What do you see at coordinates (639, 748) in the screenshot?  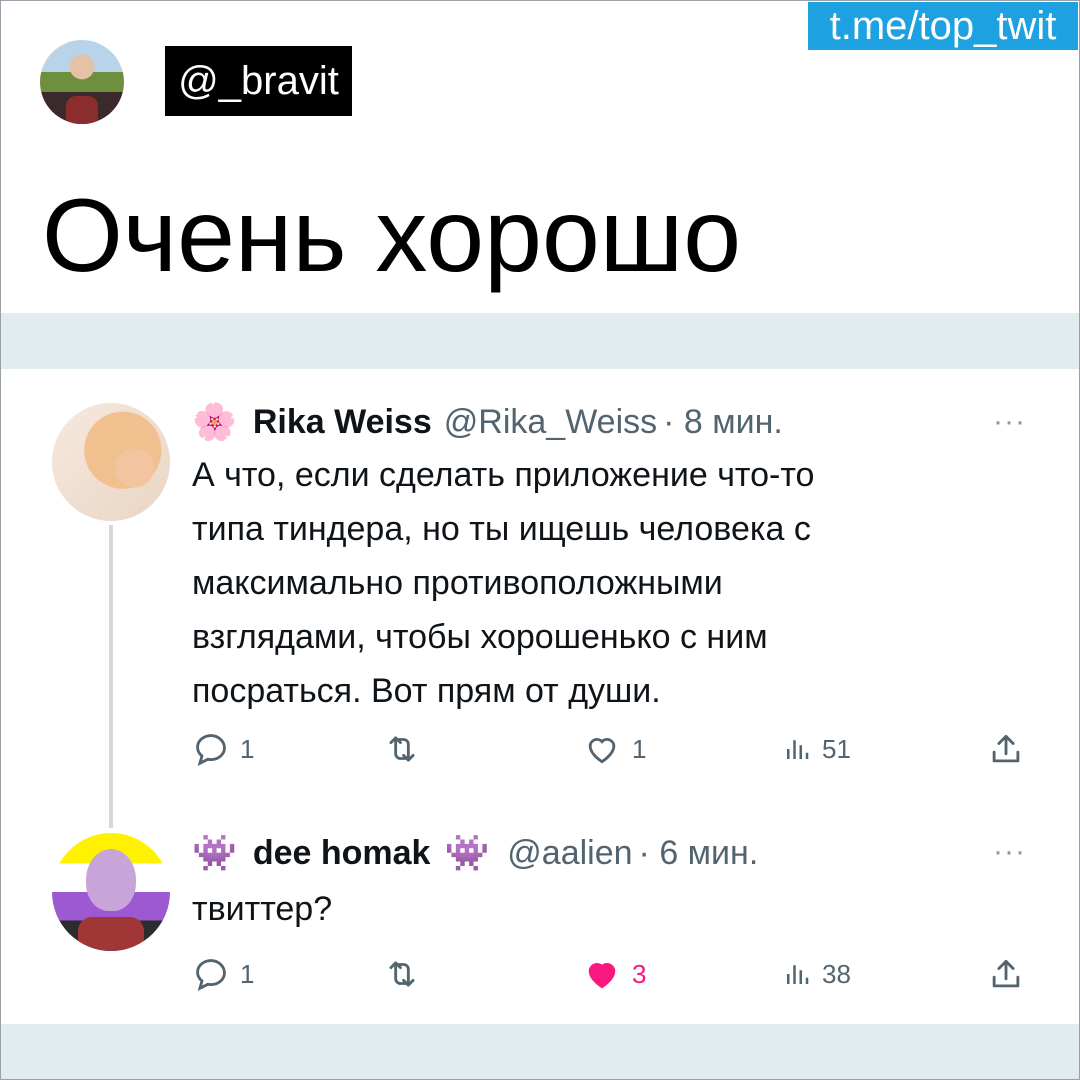 I see `like-count: 1` at bounding box center [639, 748].